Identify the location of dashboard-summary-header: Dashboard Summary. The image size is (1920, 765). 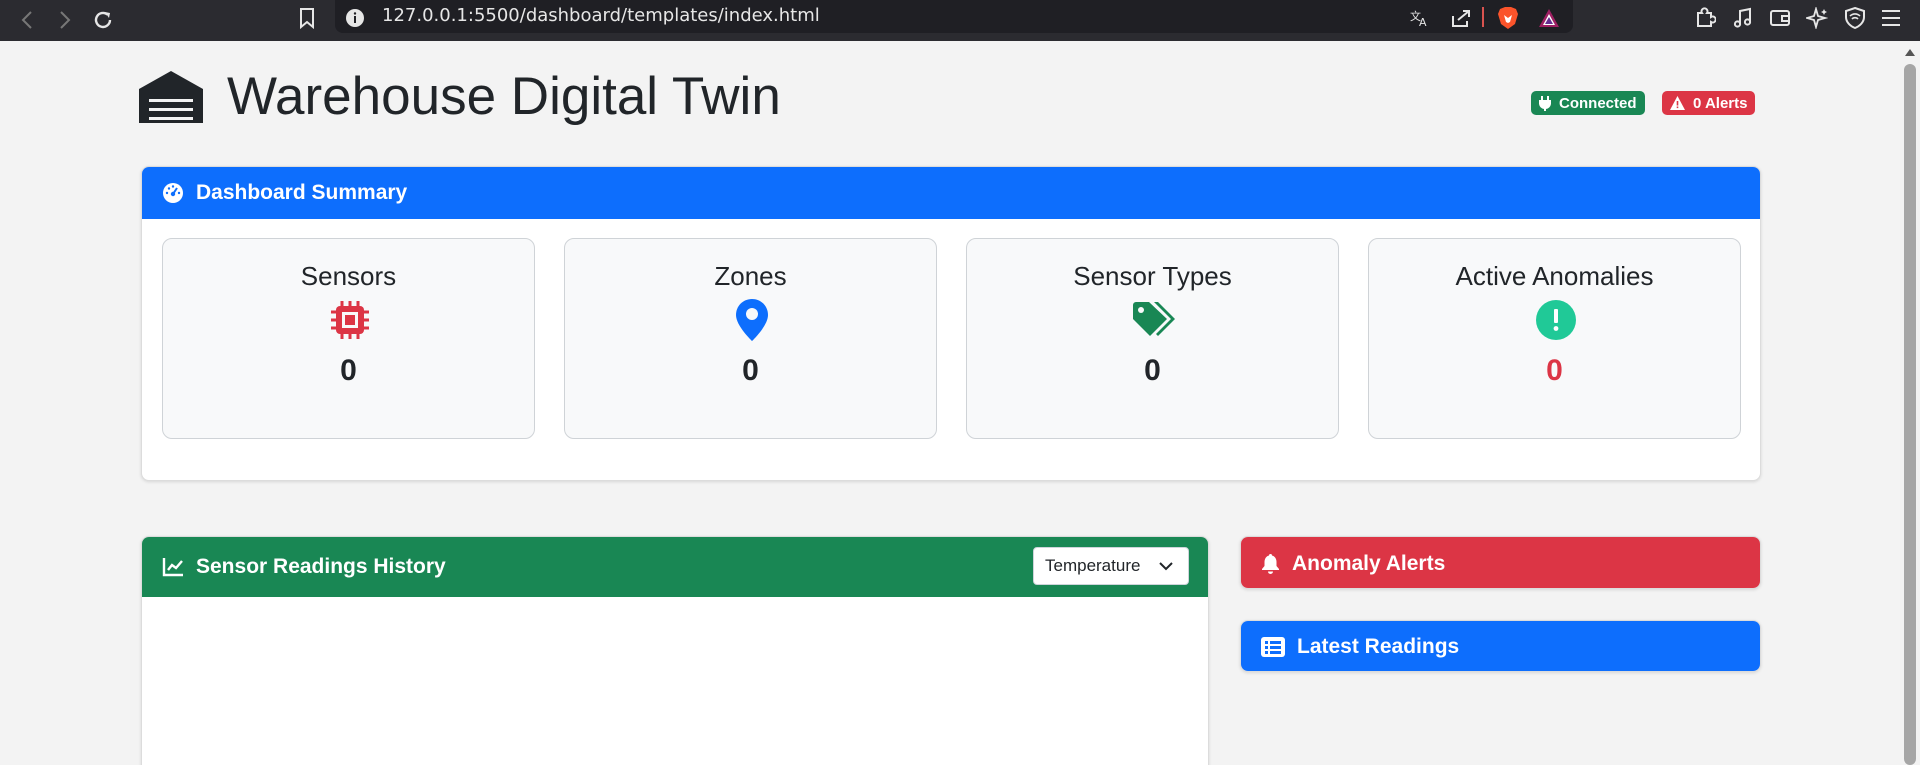
(951, 193).